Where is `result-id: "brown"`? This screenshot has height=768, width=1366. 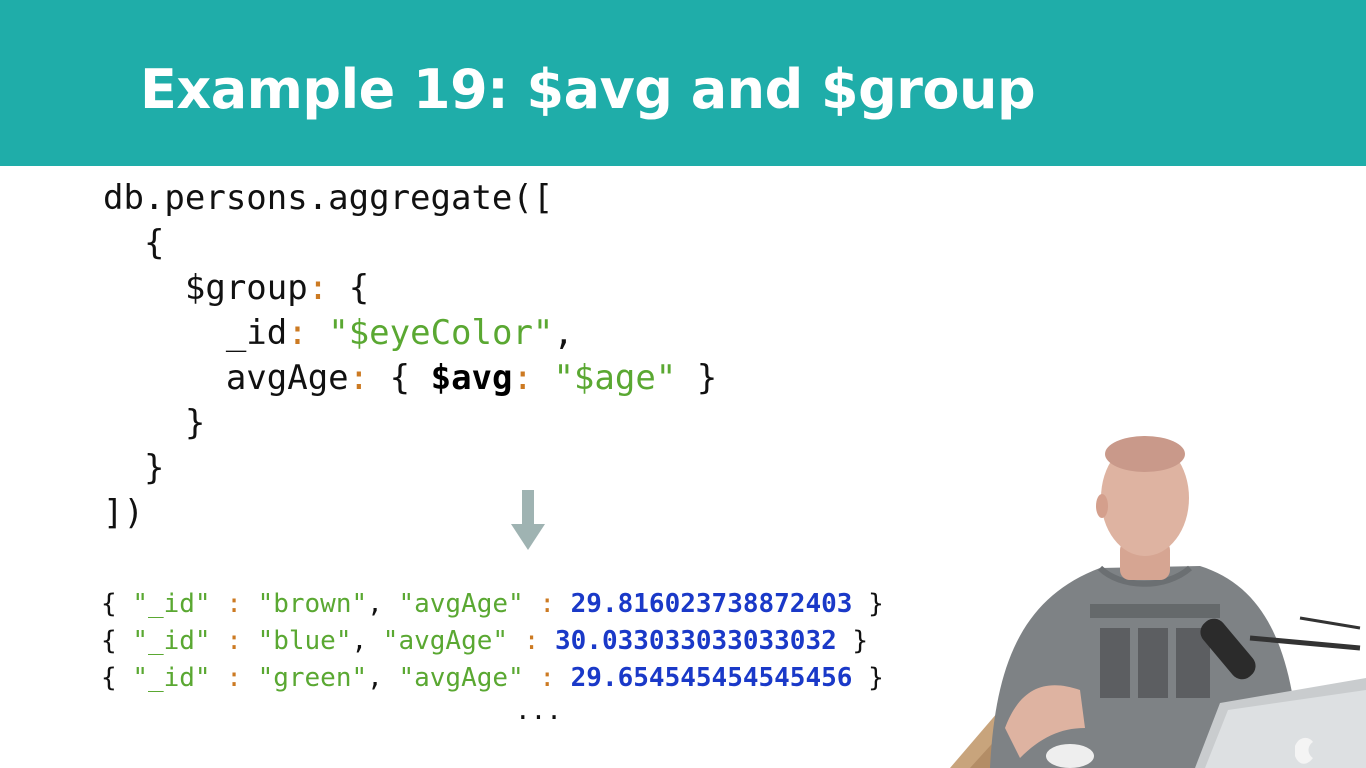
result-id: "brown" is located at coordinates (312, 604).